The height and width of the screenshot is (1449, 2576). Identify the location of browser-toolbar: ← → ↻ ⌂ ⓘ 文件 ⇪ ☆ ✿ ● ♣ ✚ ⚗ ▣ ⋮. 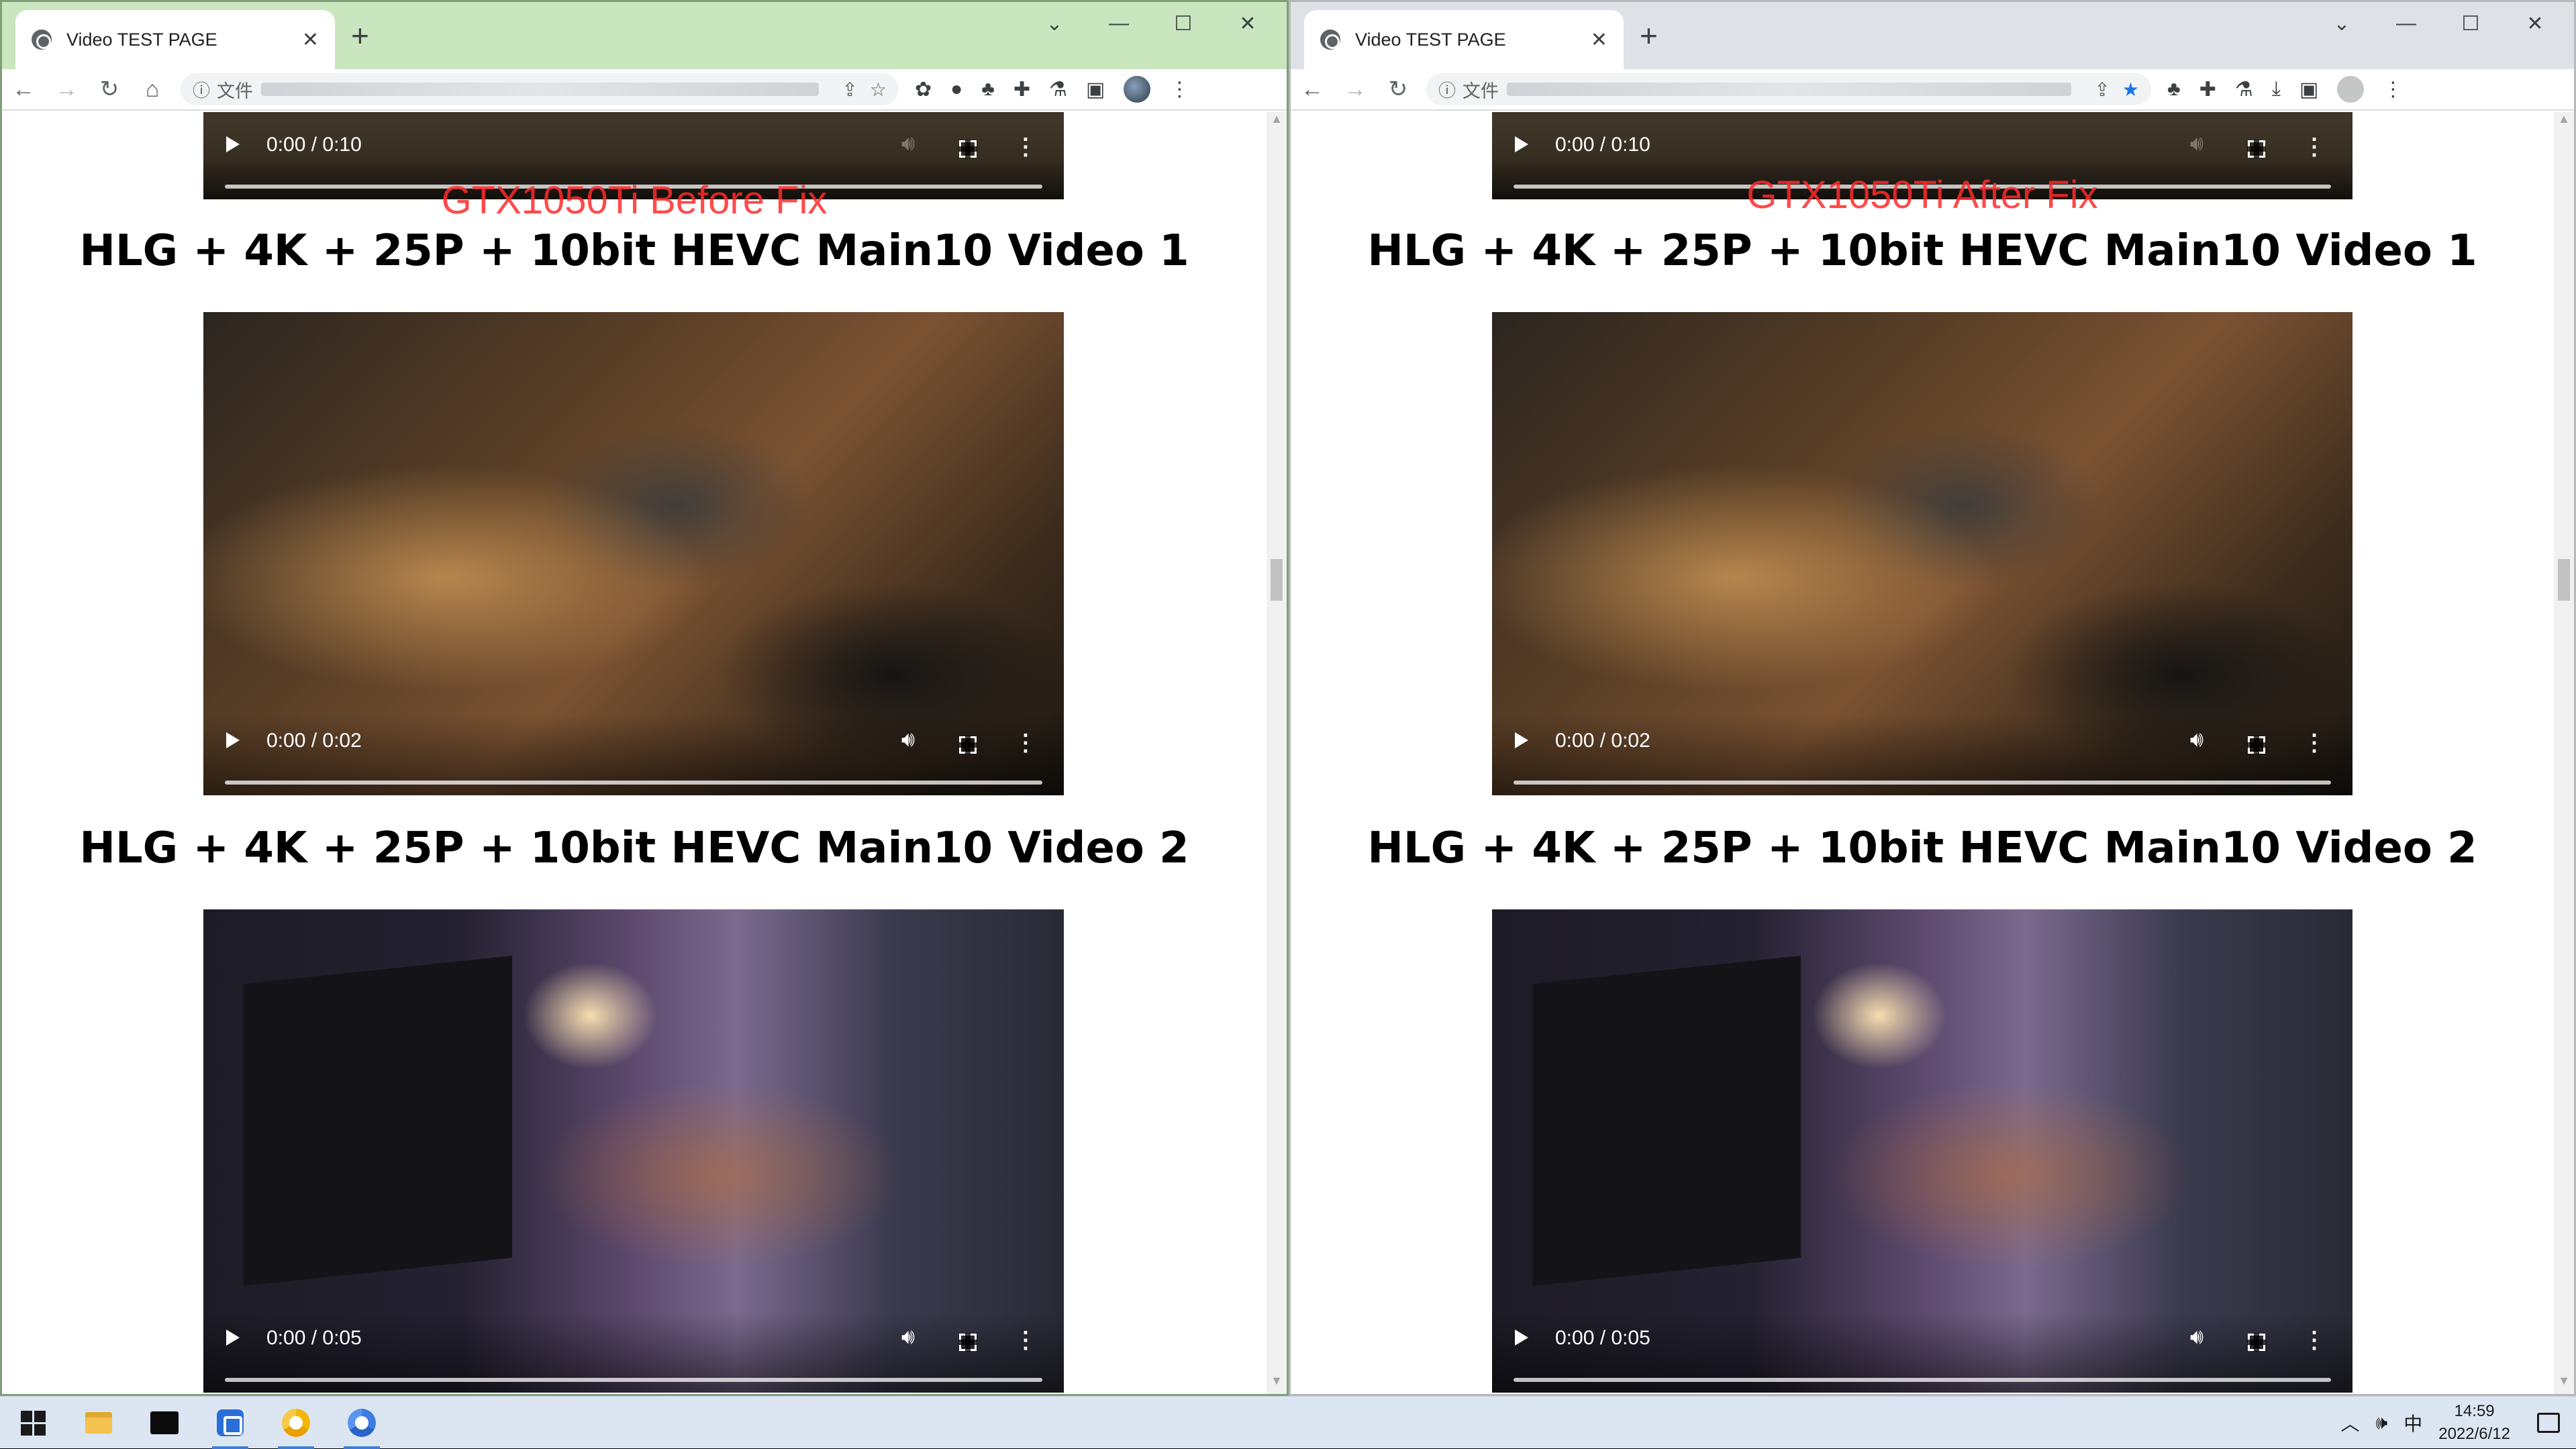
(644, 90).